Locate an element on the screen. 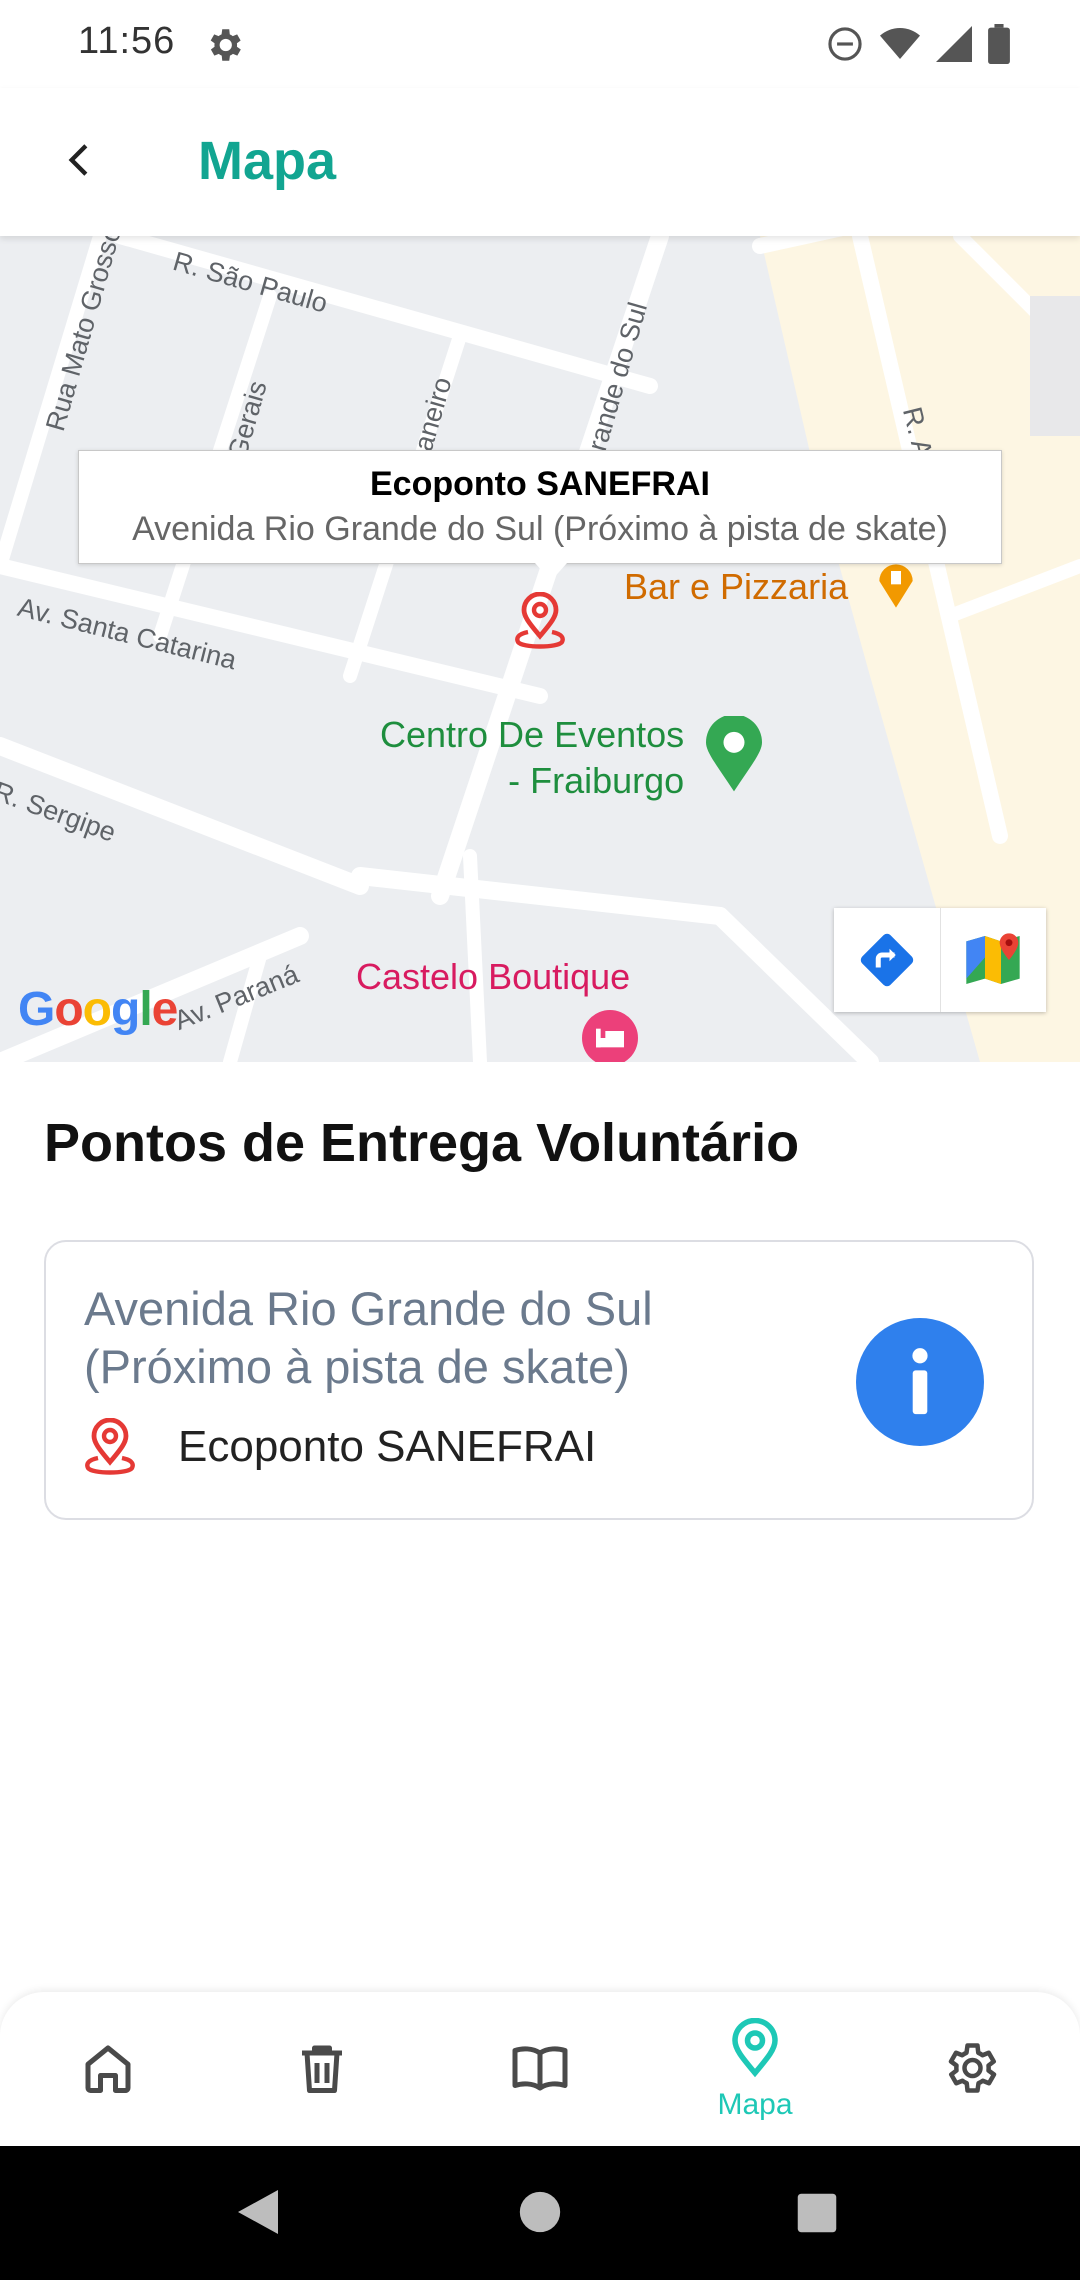 This screenshot has height=2280, width=1080. cell-signal-icon is located at coordinates (954, 44).